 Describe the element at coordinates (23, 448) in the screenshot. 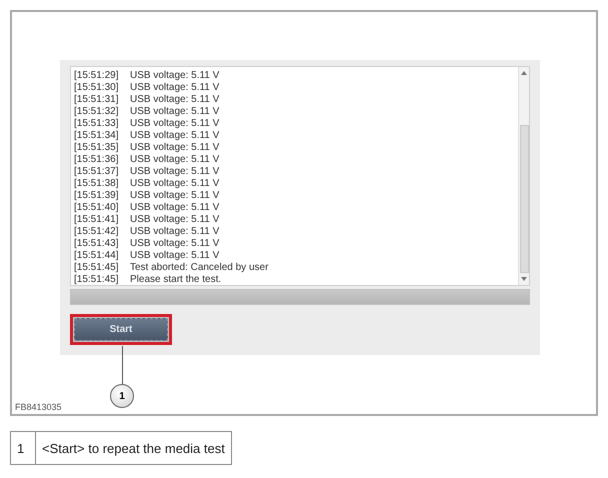

I see `legend-number: 1` at that location.